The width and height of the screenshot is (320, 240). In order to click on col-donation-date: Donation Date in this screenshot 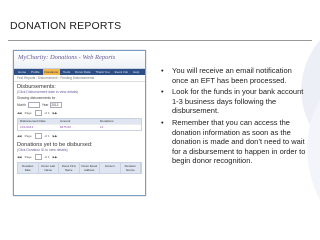, I will do `click(28, 168)`.